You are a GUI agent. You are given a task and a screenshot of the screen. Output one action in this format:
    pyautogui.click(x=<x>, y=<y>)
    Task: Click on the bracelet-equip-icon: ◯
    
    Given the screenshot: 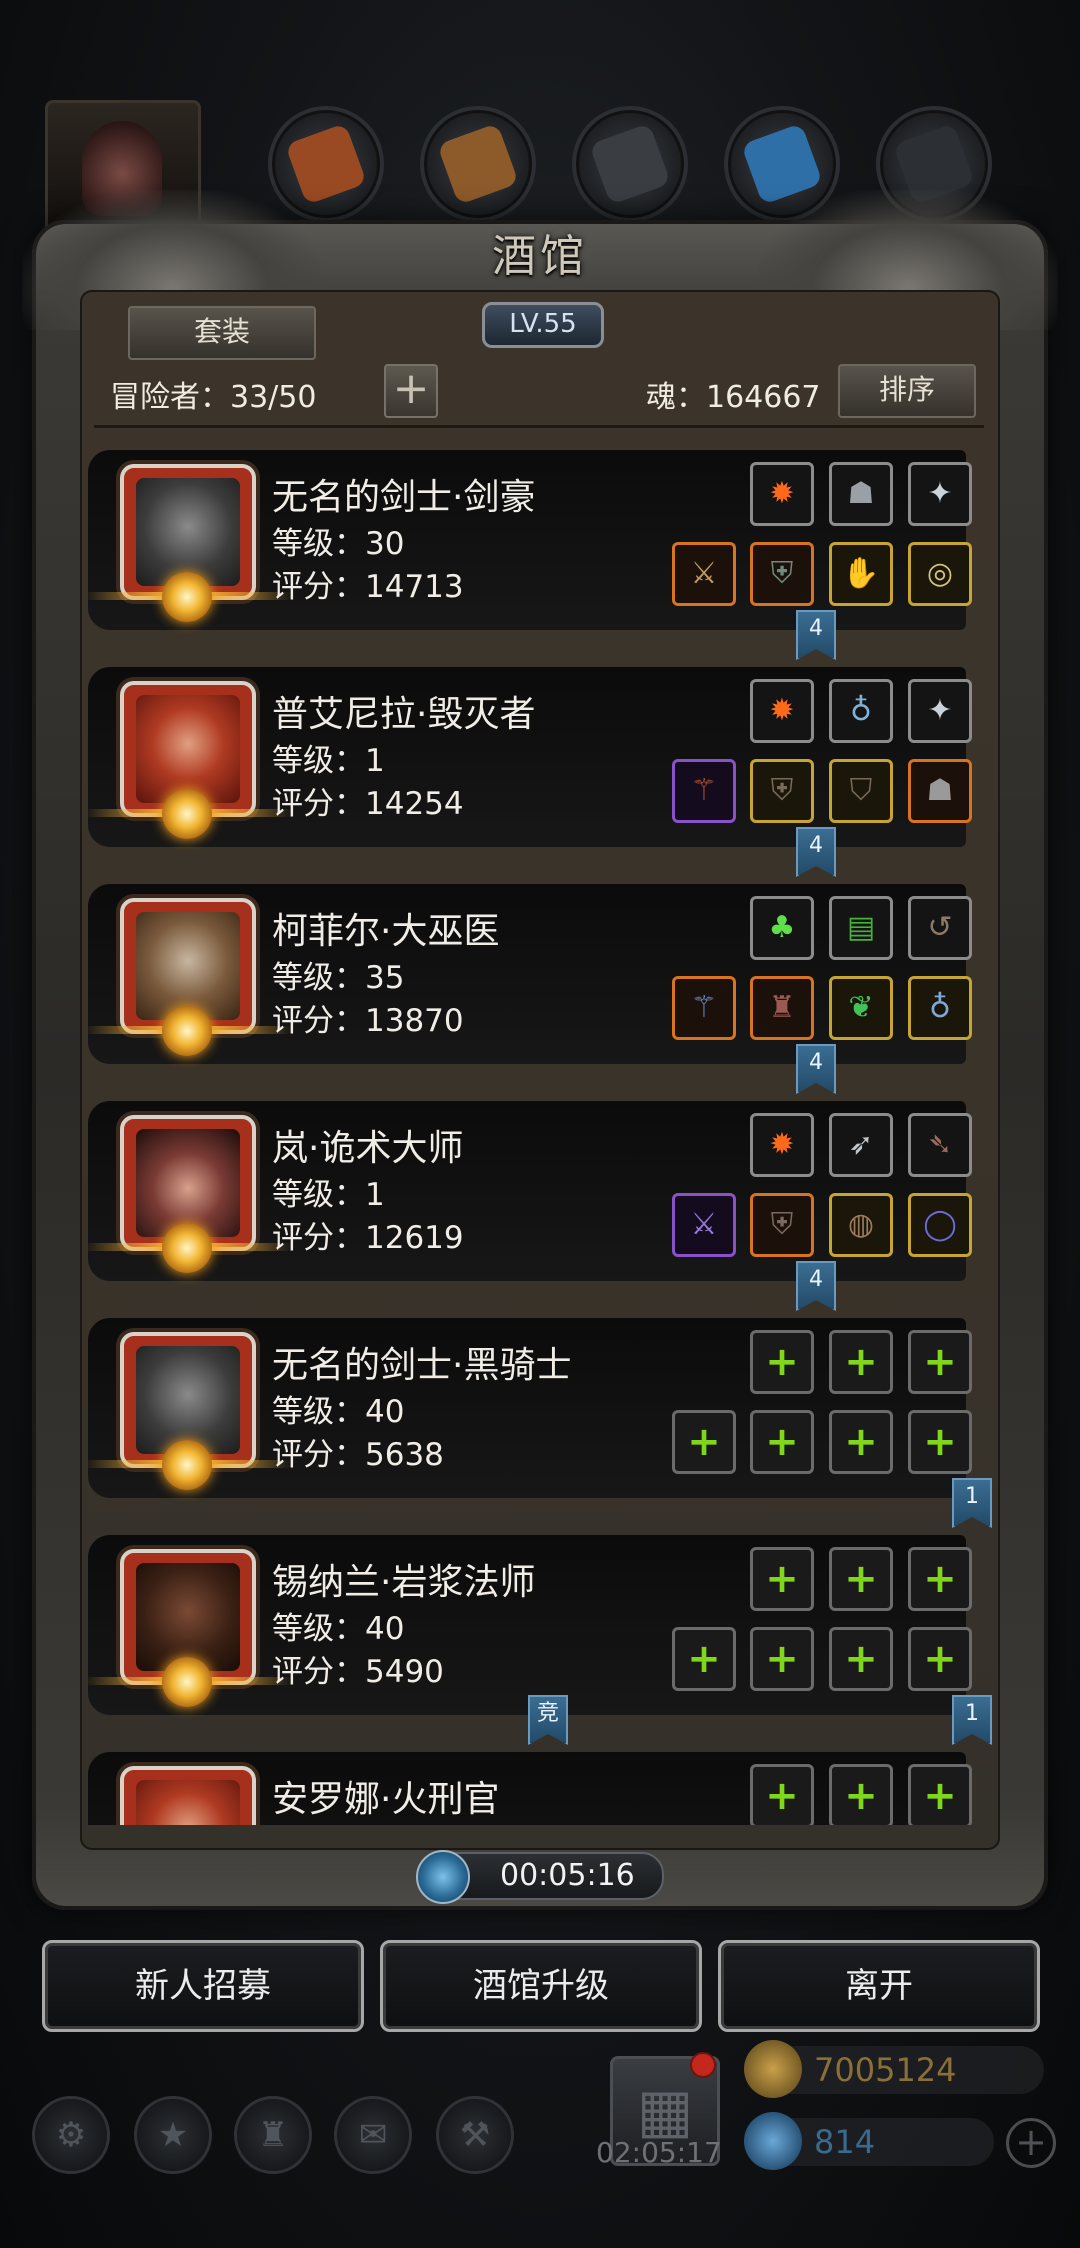 What is the action you would take?
    pyautogui.click(x=940, y=1225)
    